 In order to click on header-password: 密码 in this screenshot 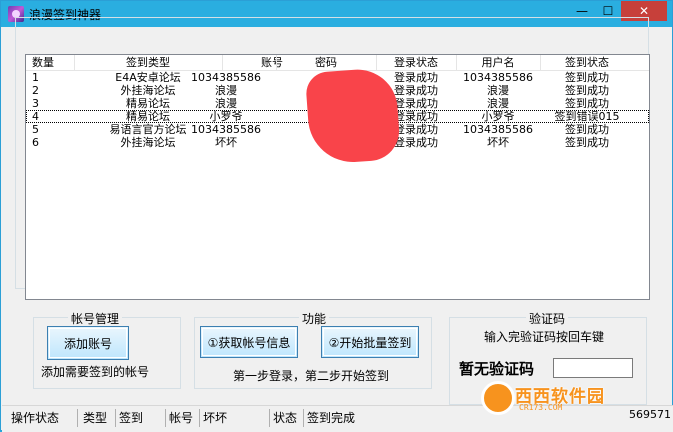, I will do `click(326, 62)`.